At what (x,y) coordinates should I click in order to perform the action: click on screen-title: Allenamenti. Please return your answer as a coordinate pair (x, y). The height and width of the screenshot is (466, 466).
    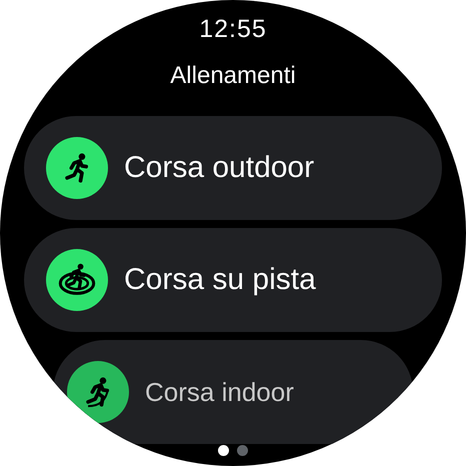
    Looking at the image, I should click on (233, 76).